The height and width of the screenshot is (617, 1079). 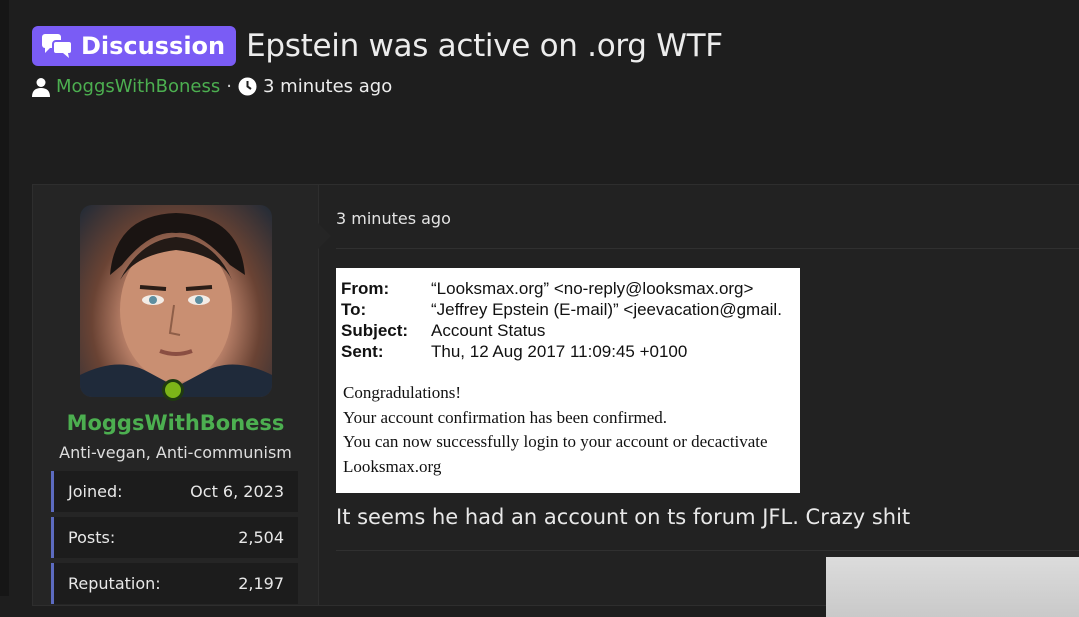 I want to click on stat-reputation: Reputation: 2,197, so click(x=174, y=583).